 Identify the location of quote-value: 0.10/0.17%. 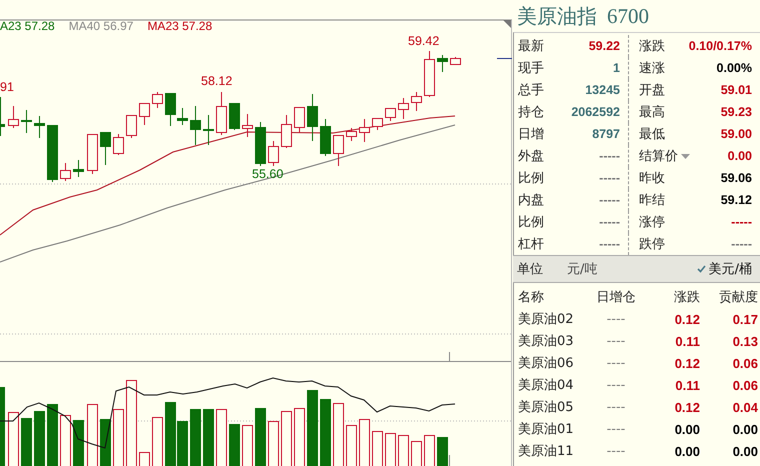
(720, 46).